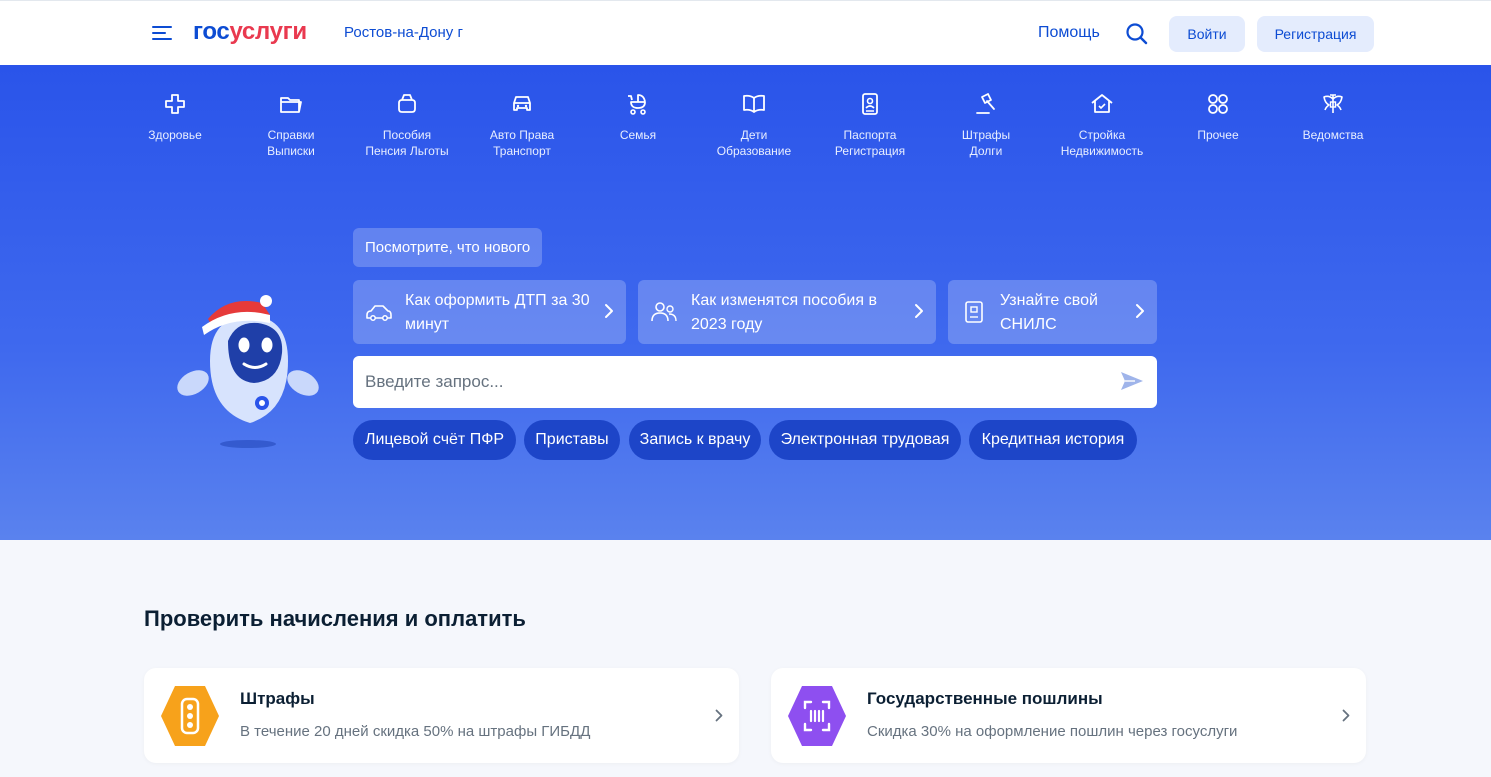 The image size is (1491, 777). I want to click on quick-chip: Приставы, so click(572, 440).